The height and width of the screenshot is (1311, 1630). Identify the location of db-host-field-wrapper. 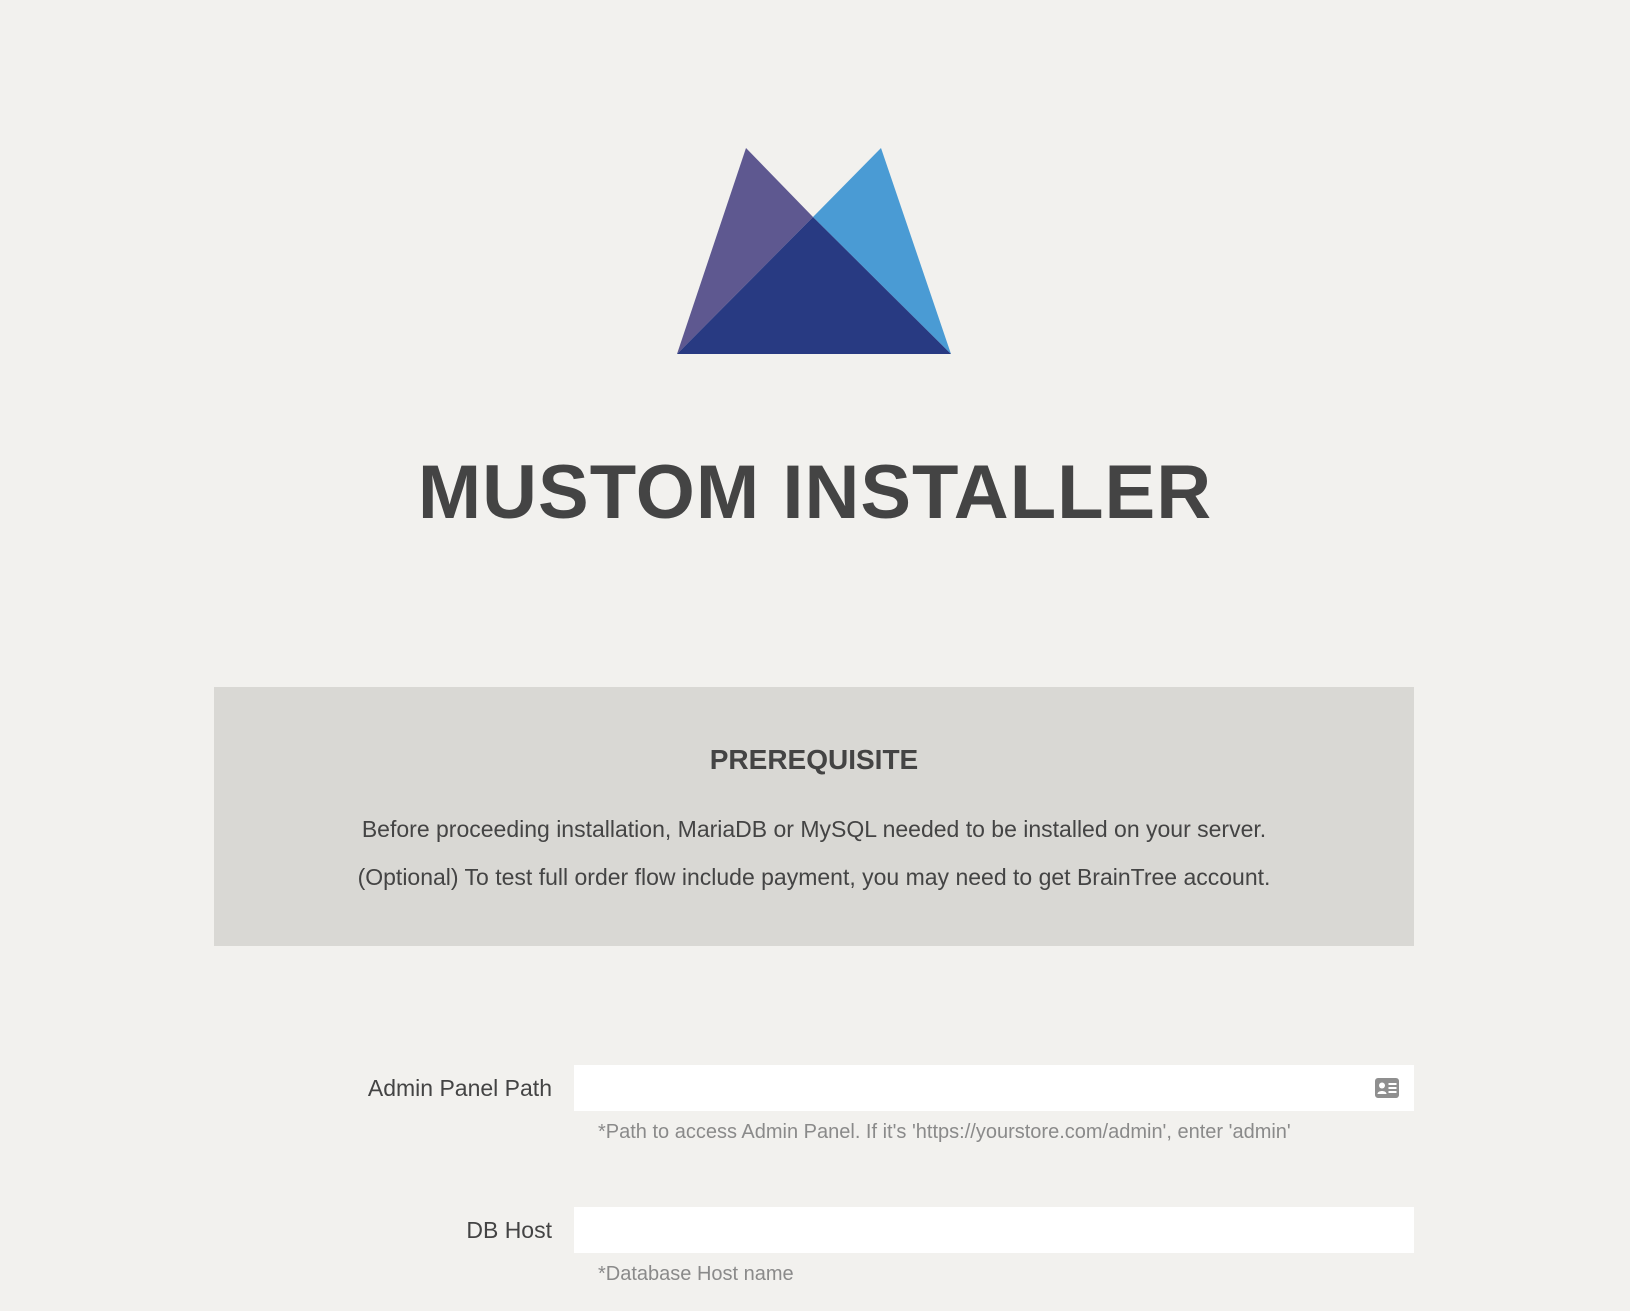
(994, 1230).